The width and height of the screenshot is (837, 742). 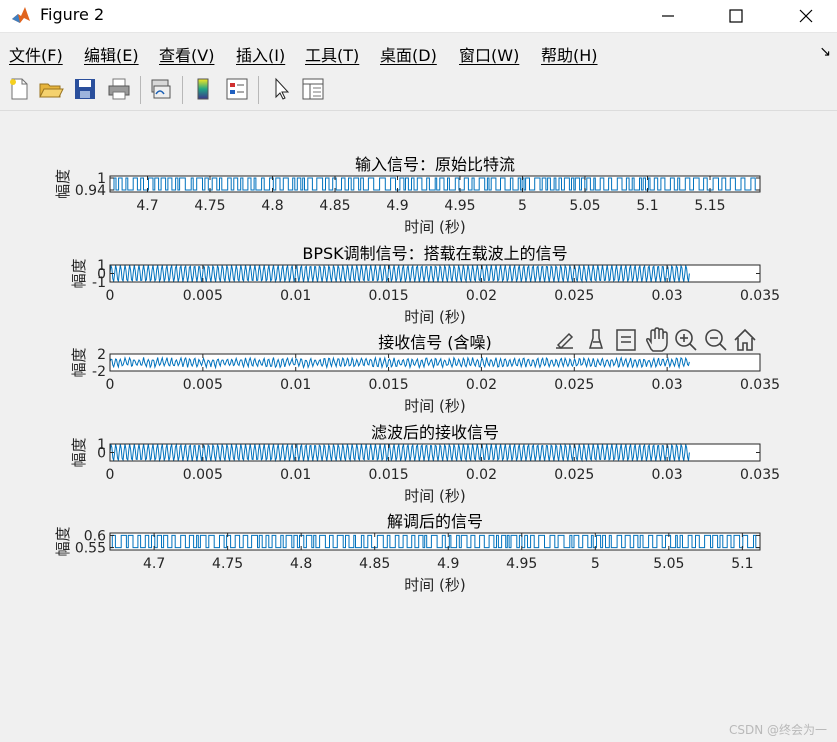 I want to click on home-icon, so click(x=745, y=339).